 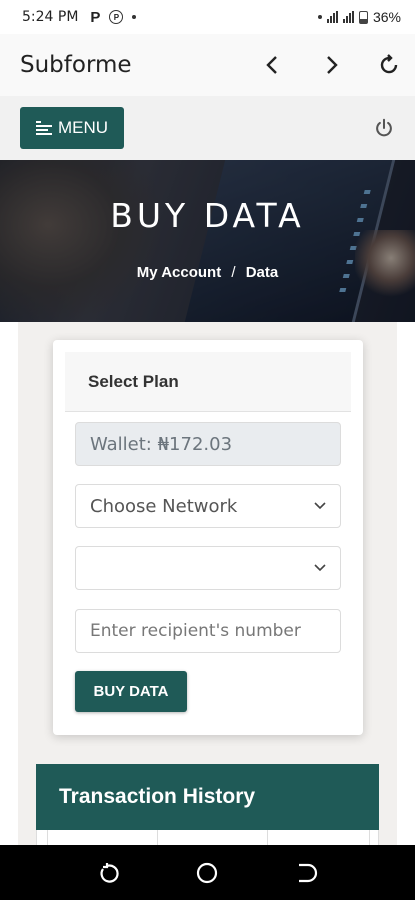 I want to click on copyright-icon: P, so click(x=116, y=17).